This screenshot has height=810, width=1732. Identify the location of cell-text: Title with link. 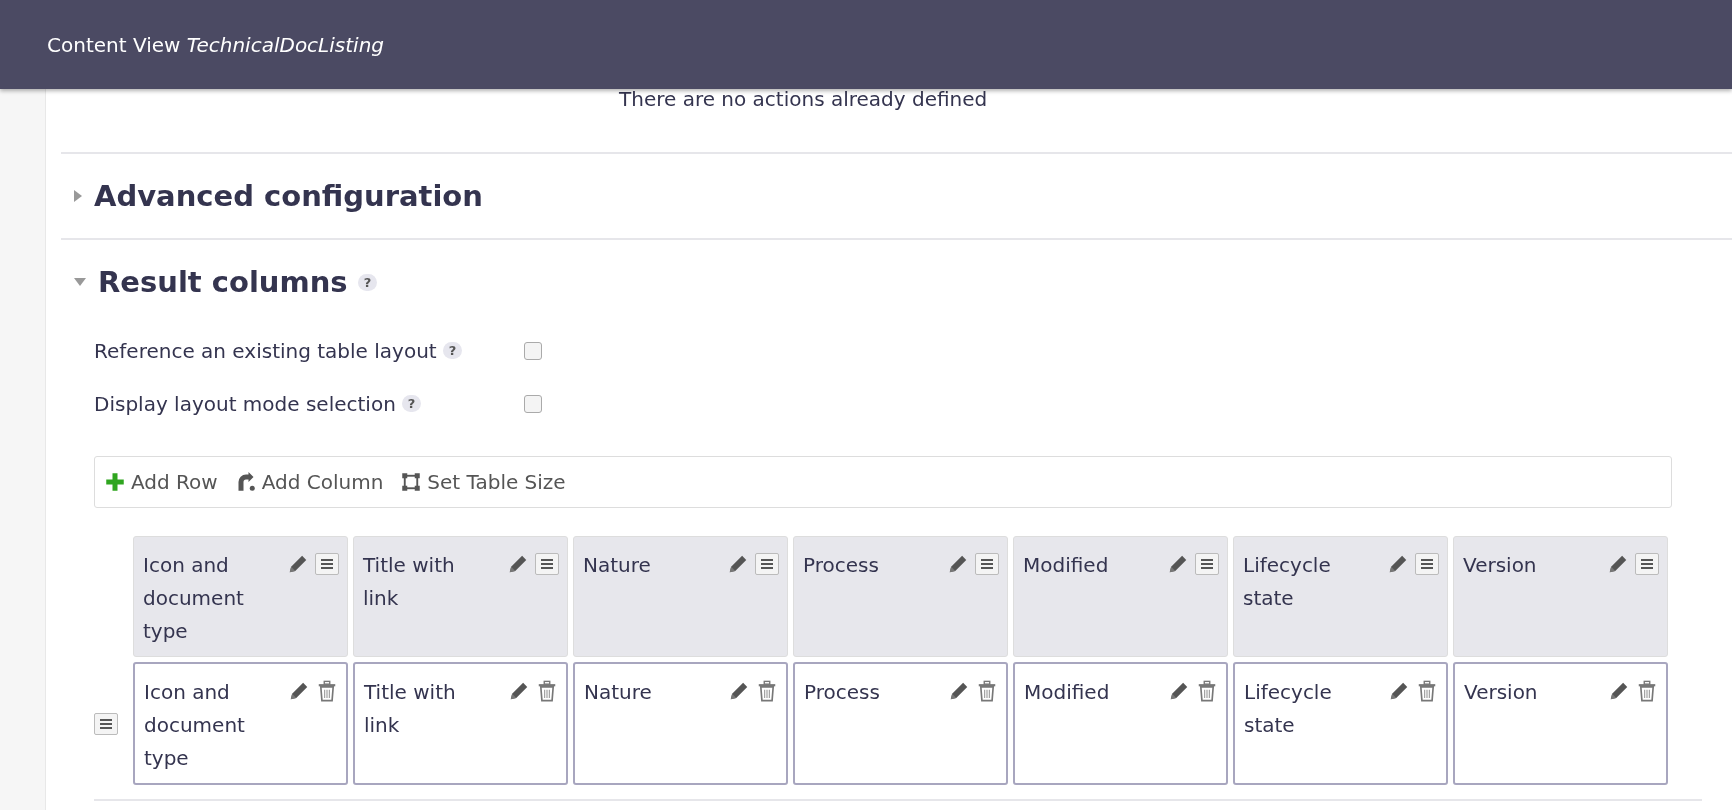
(410, 709).